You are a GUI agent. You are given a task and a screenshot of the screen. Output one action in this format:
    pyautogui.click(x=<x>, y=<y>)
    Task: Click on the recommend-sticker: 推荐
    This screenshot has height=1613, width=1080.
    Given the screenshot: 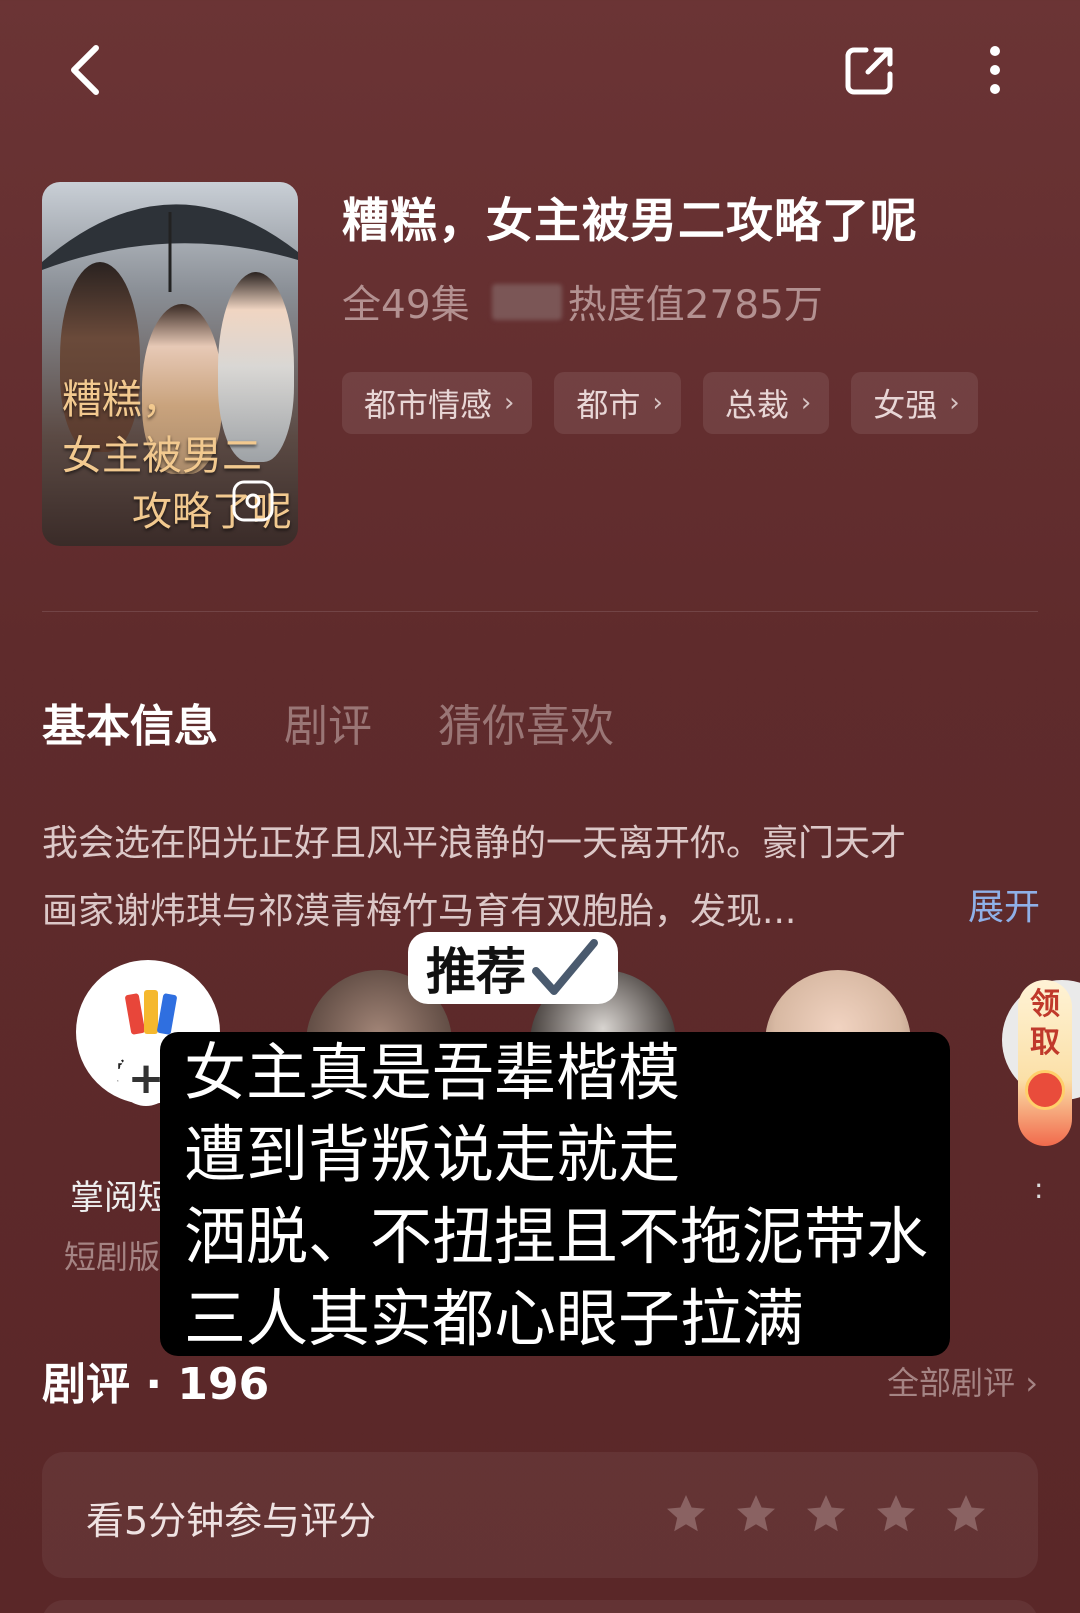 What is the action you would take?
    pyautogui.click(x=513, y=968)
    